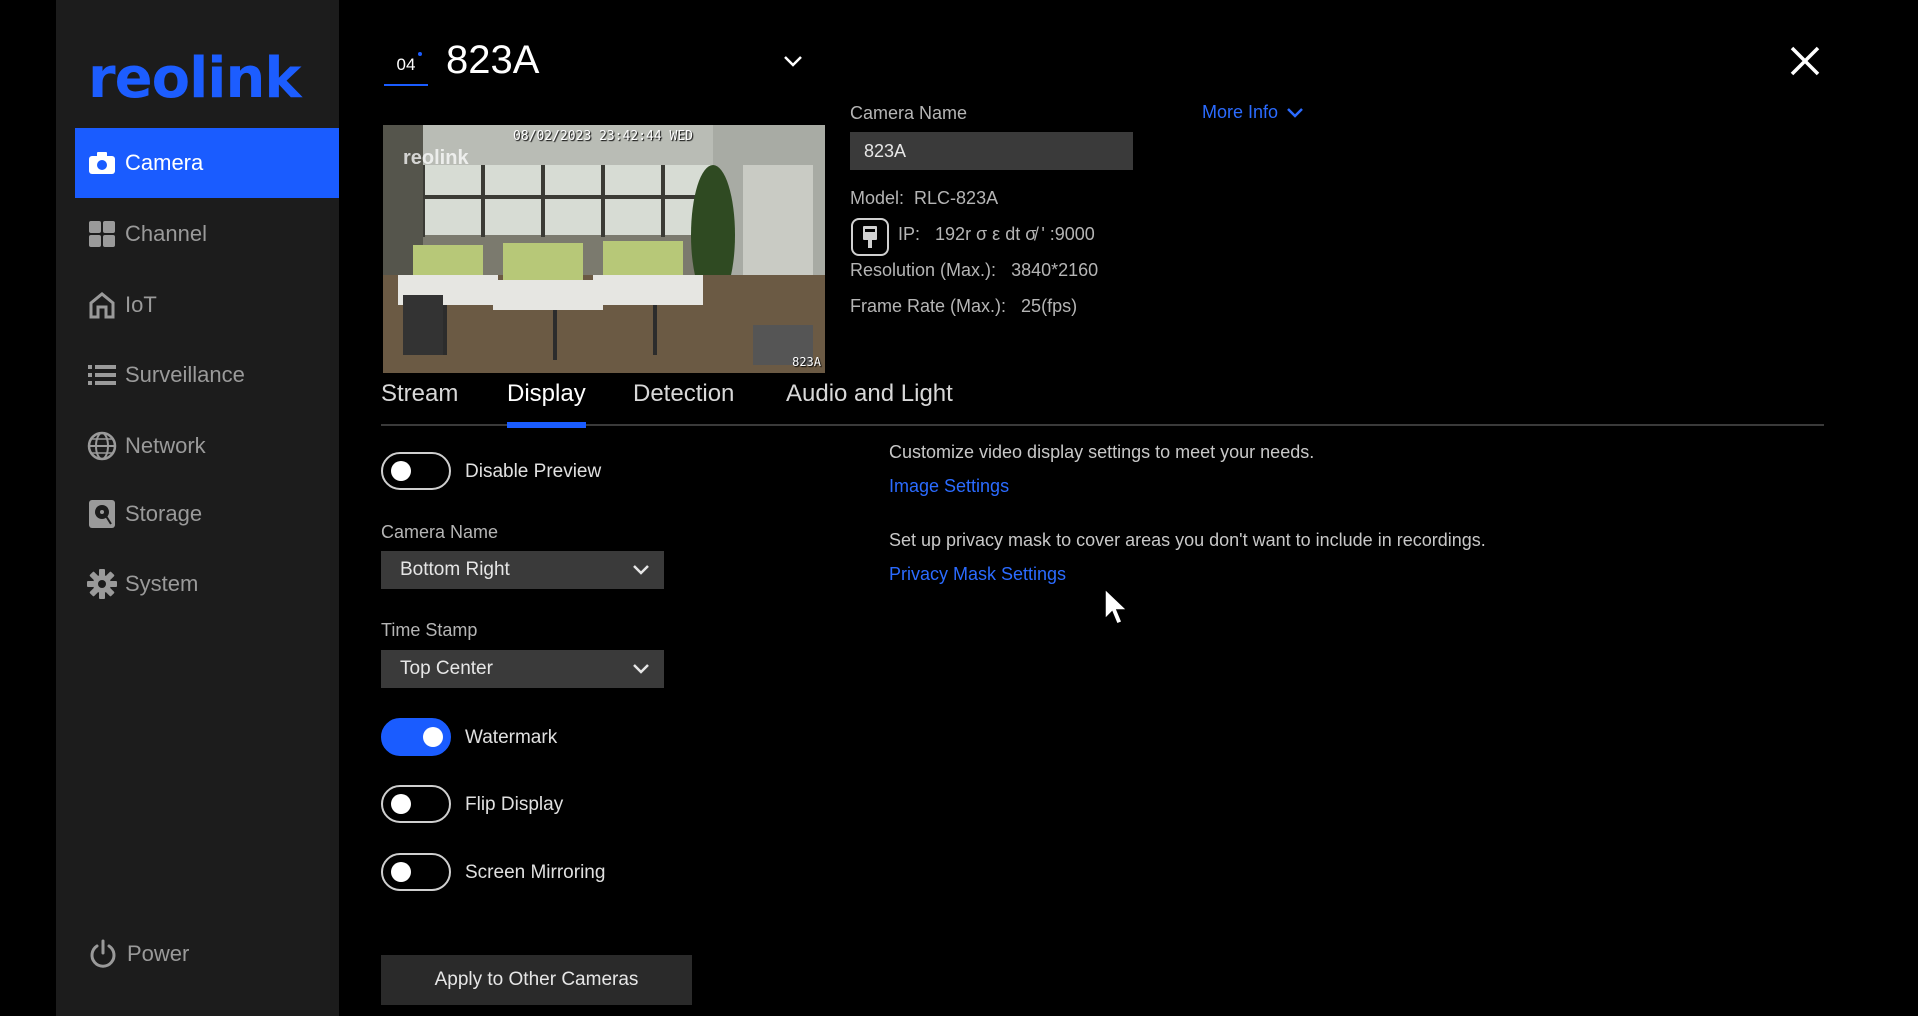  What do you see at coordinates (977, 574) in the screenshot?
I see `privacy-mask-settings-link: Privacy Mask Settings` at bounding box center [977, 574].